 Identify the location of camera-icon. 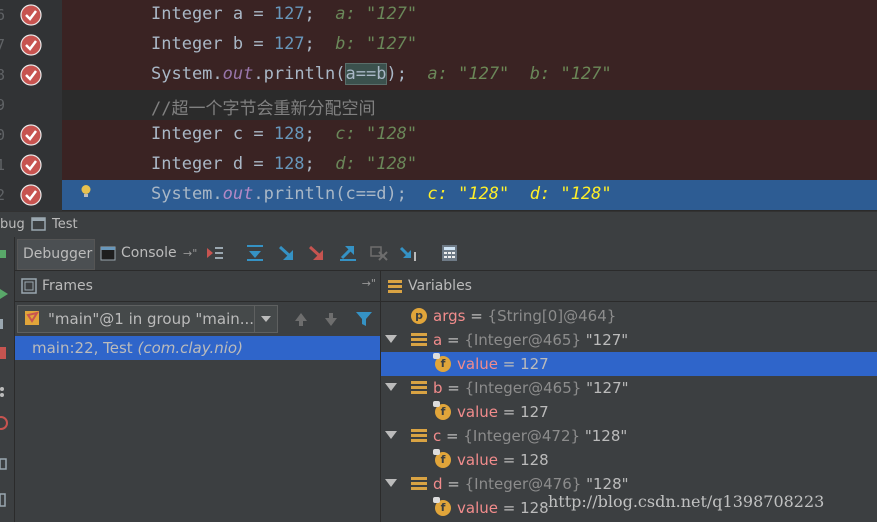
(7, 464).